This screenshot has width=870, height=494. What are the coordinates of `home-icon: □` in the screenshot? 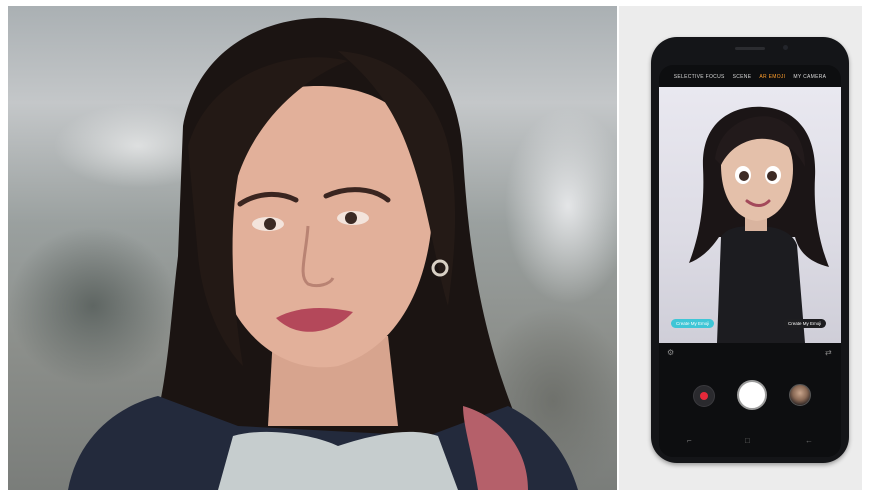 It's located at (747, 441).